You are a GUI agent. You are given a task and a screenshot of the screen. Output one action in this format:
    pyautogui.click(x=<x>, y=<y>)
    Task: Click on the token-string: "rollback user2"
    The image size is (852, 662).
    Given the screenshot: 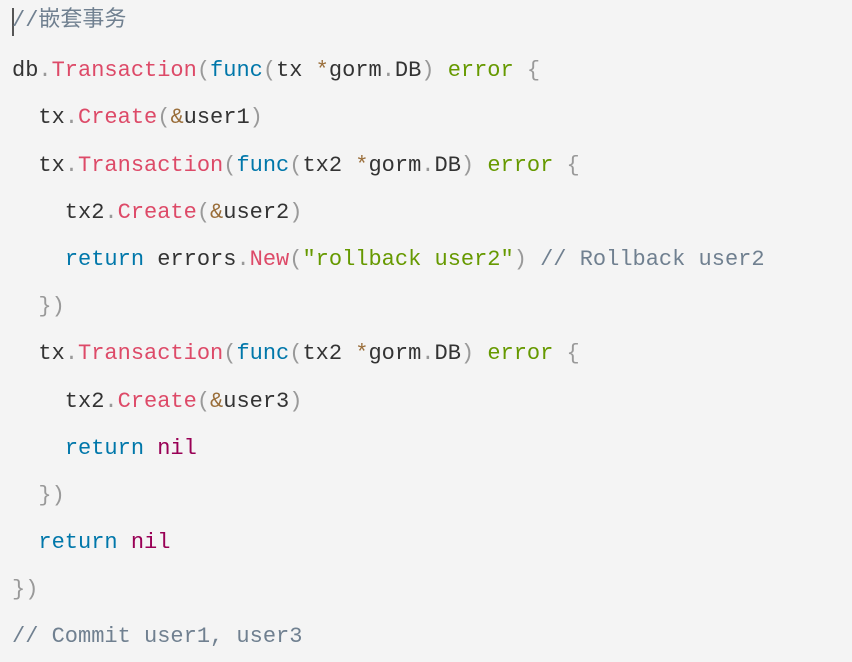 What is the action you would take?
    pyautogui.click(x=408, y=259)
    